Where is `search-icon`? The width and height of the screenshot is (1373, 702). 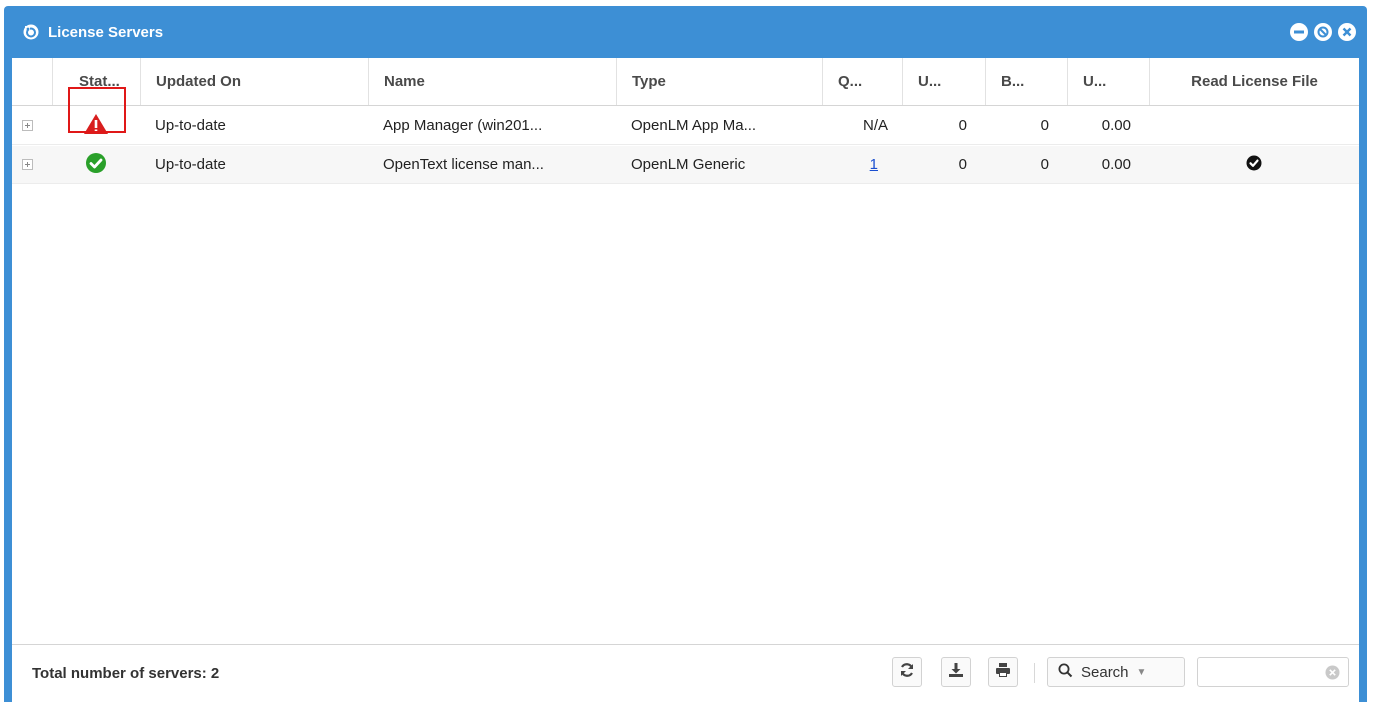 search-icon is located at coordinates (1065, 672).